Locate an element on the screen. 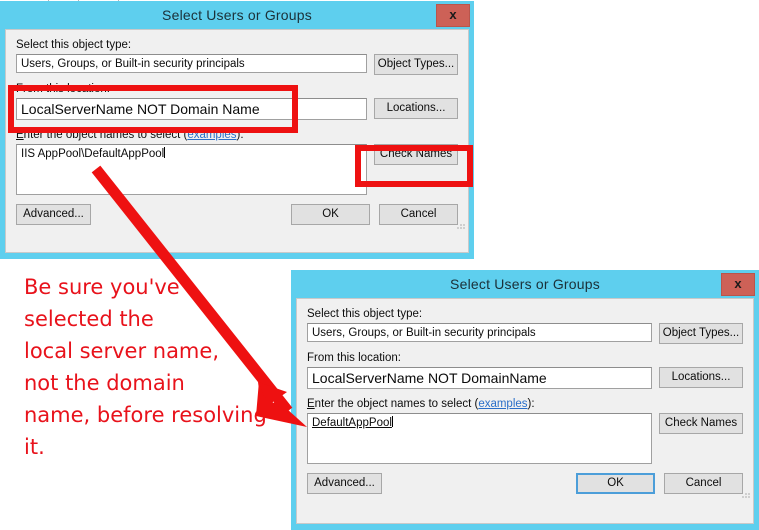 This screenshot has width=759, height=530. location-field: LocalServerName NOT DomainName is located at coordinates (479, 378).